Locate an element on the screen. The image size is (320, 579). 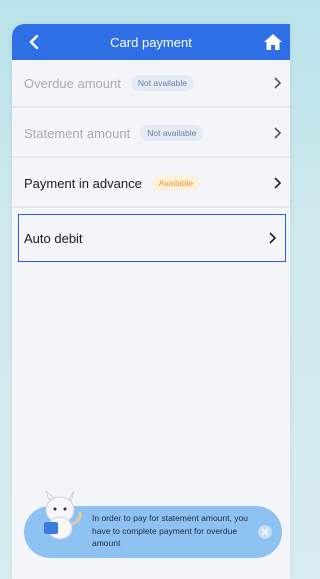
mascot-icon is located at coordinates (63, 515).